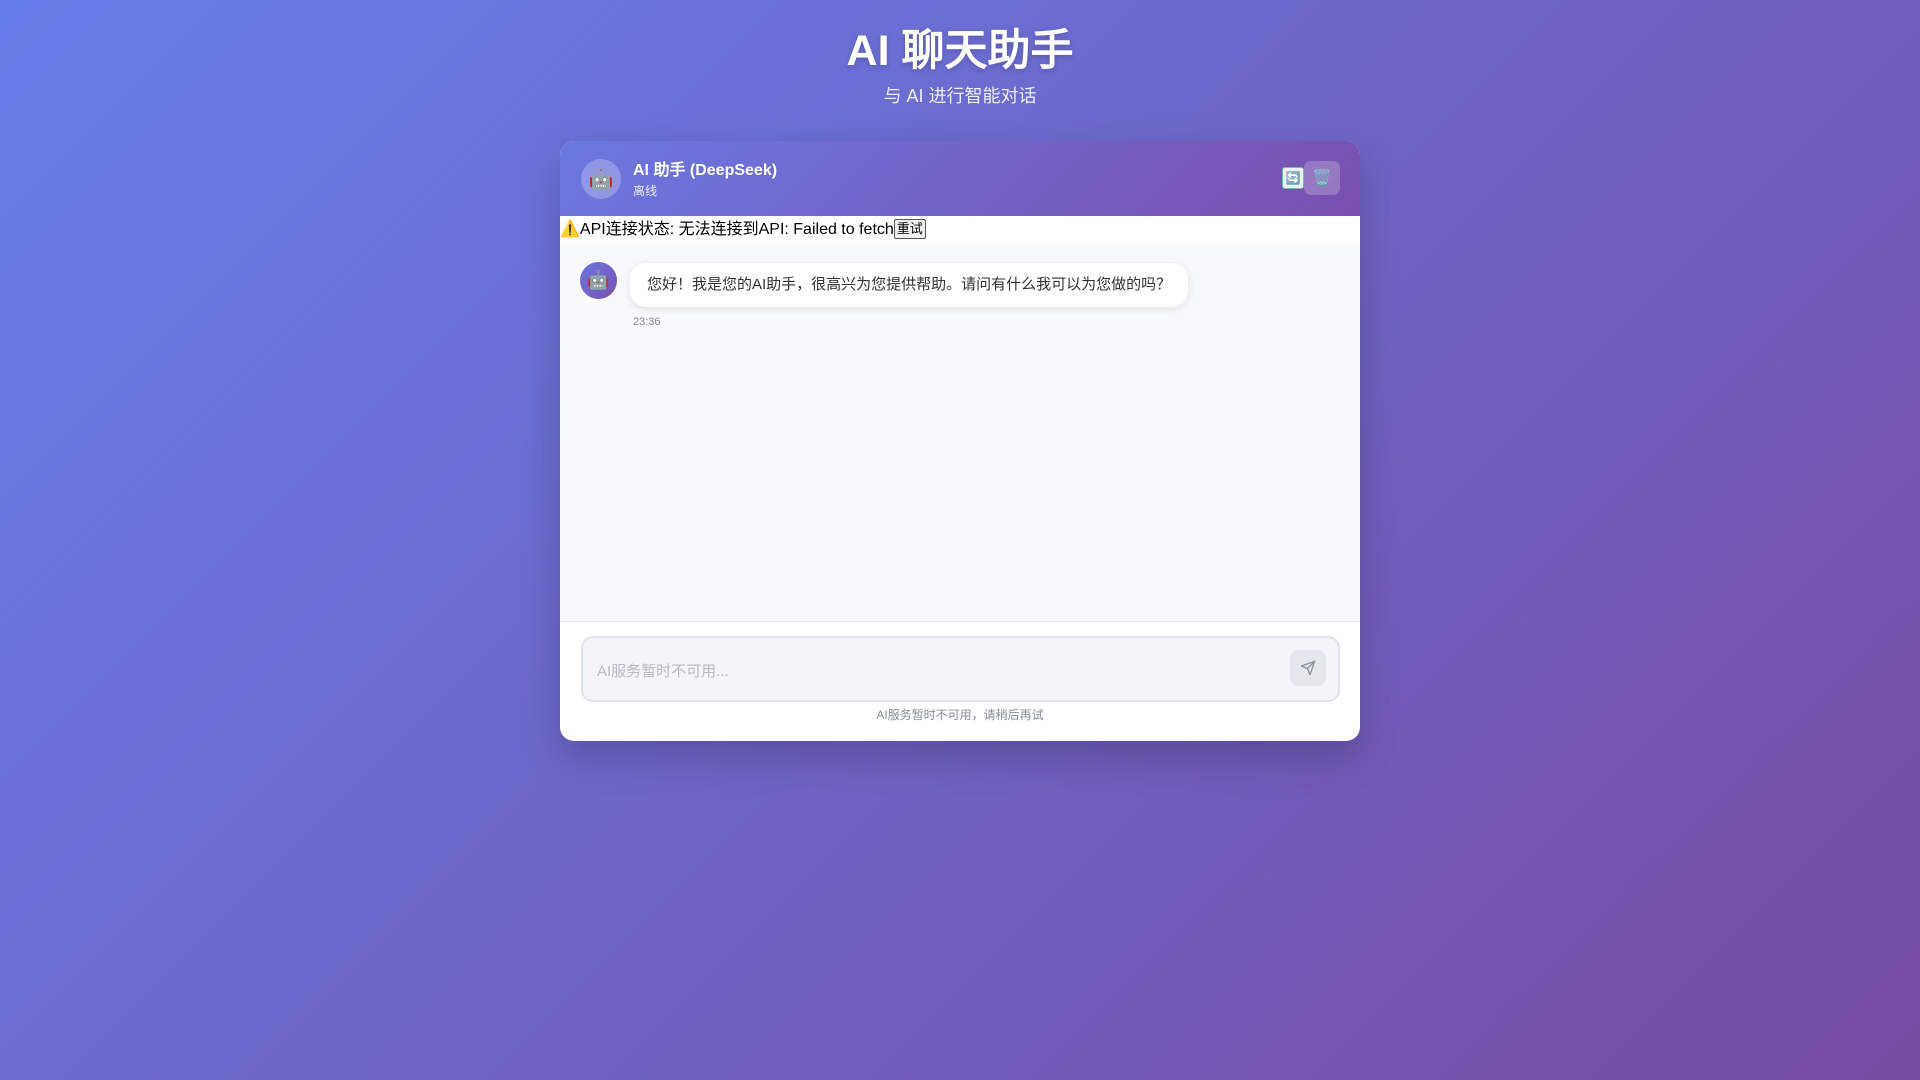 This screenshot has height=1080, width=1920. Describe the element at coordinates (909, 285) in the screenshot. I see `message-bubble: 您好！我是您的AI助手，很高兴为您提供帮助。请问有什么我可以为您做的吗？` at that location.